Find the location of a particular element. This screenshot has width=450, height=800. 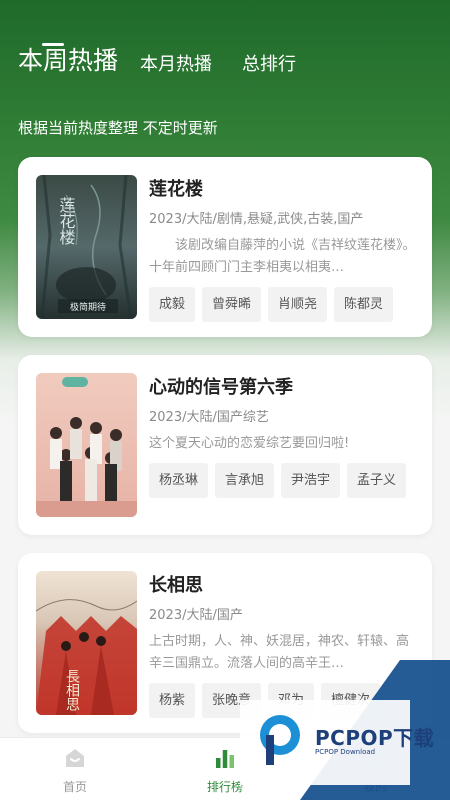

nav-ranking: 排行榜 is located at coordinates (225, 770).